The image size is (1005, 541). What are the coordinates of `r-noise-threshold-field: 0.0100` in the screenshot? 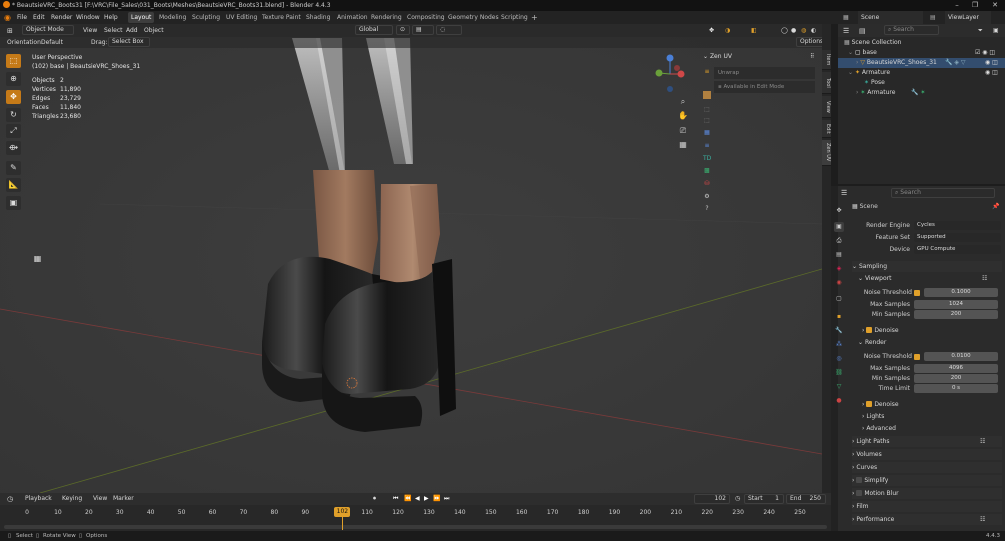 It's located at (961, 356).